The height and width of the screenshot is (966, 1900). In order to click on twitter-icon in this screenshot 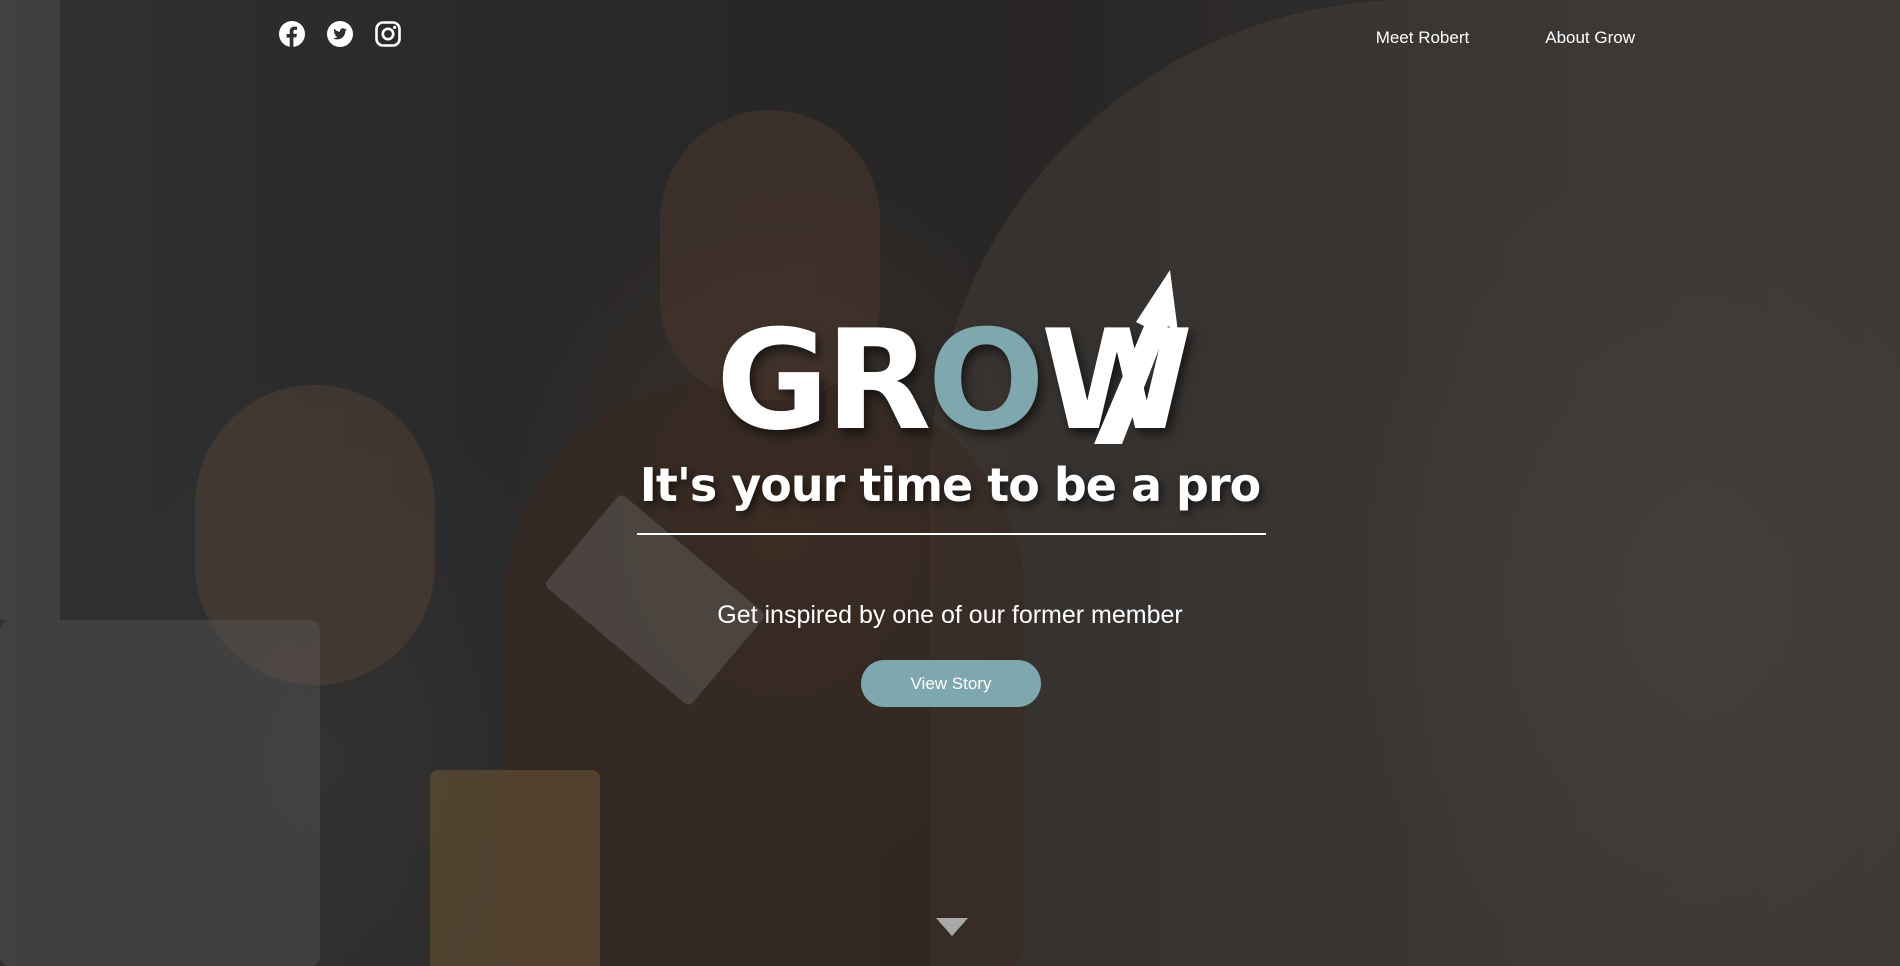, I will do `click(340, 34)`.